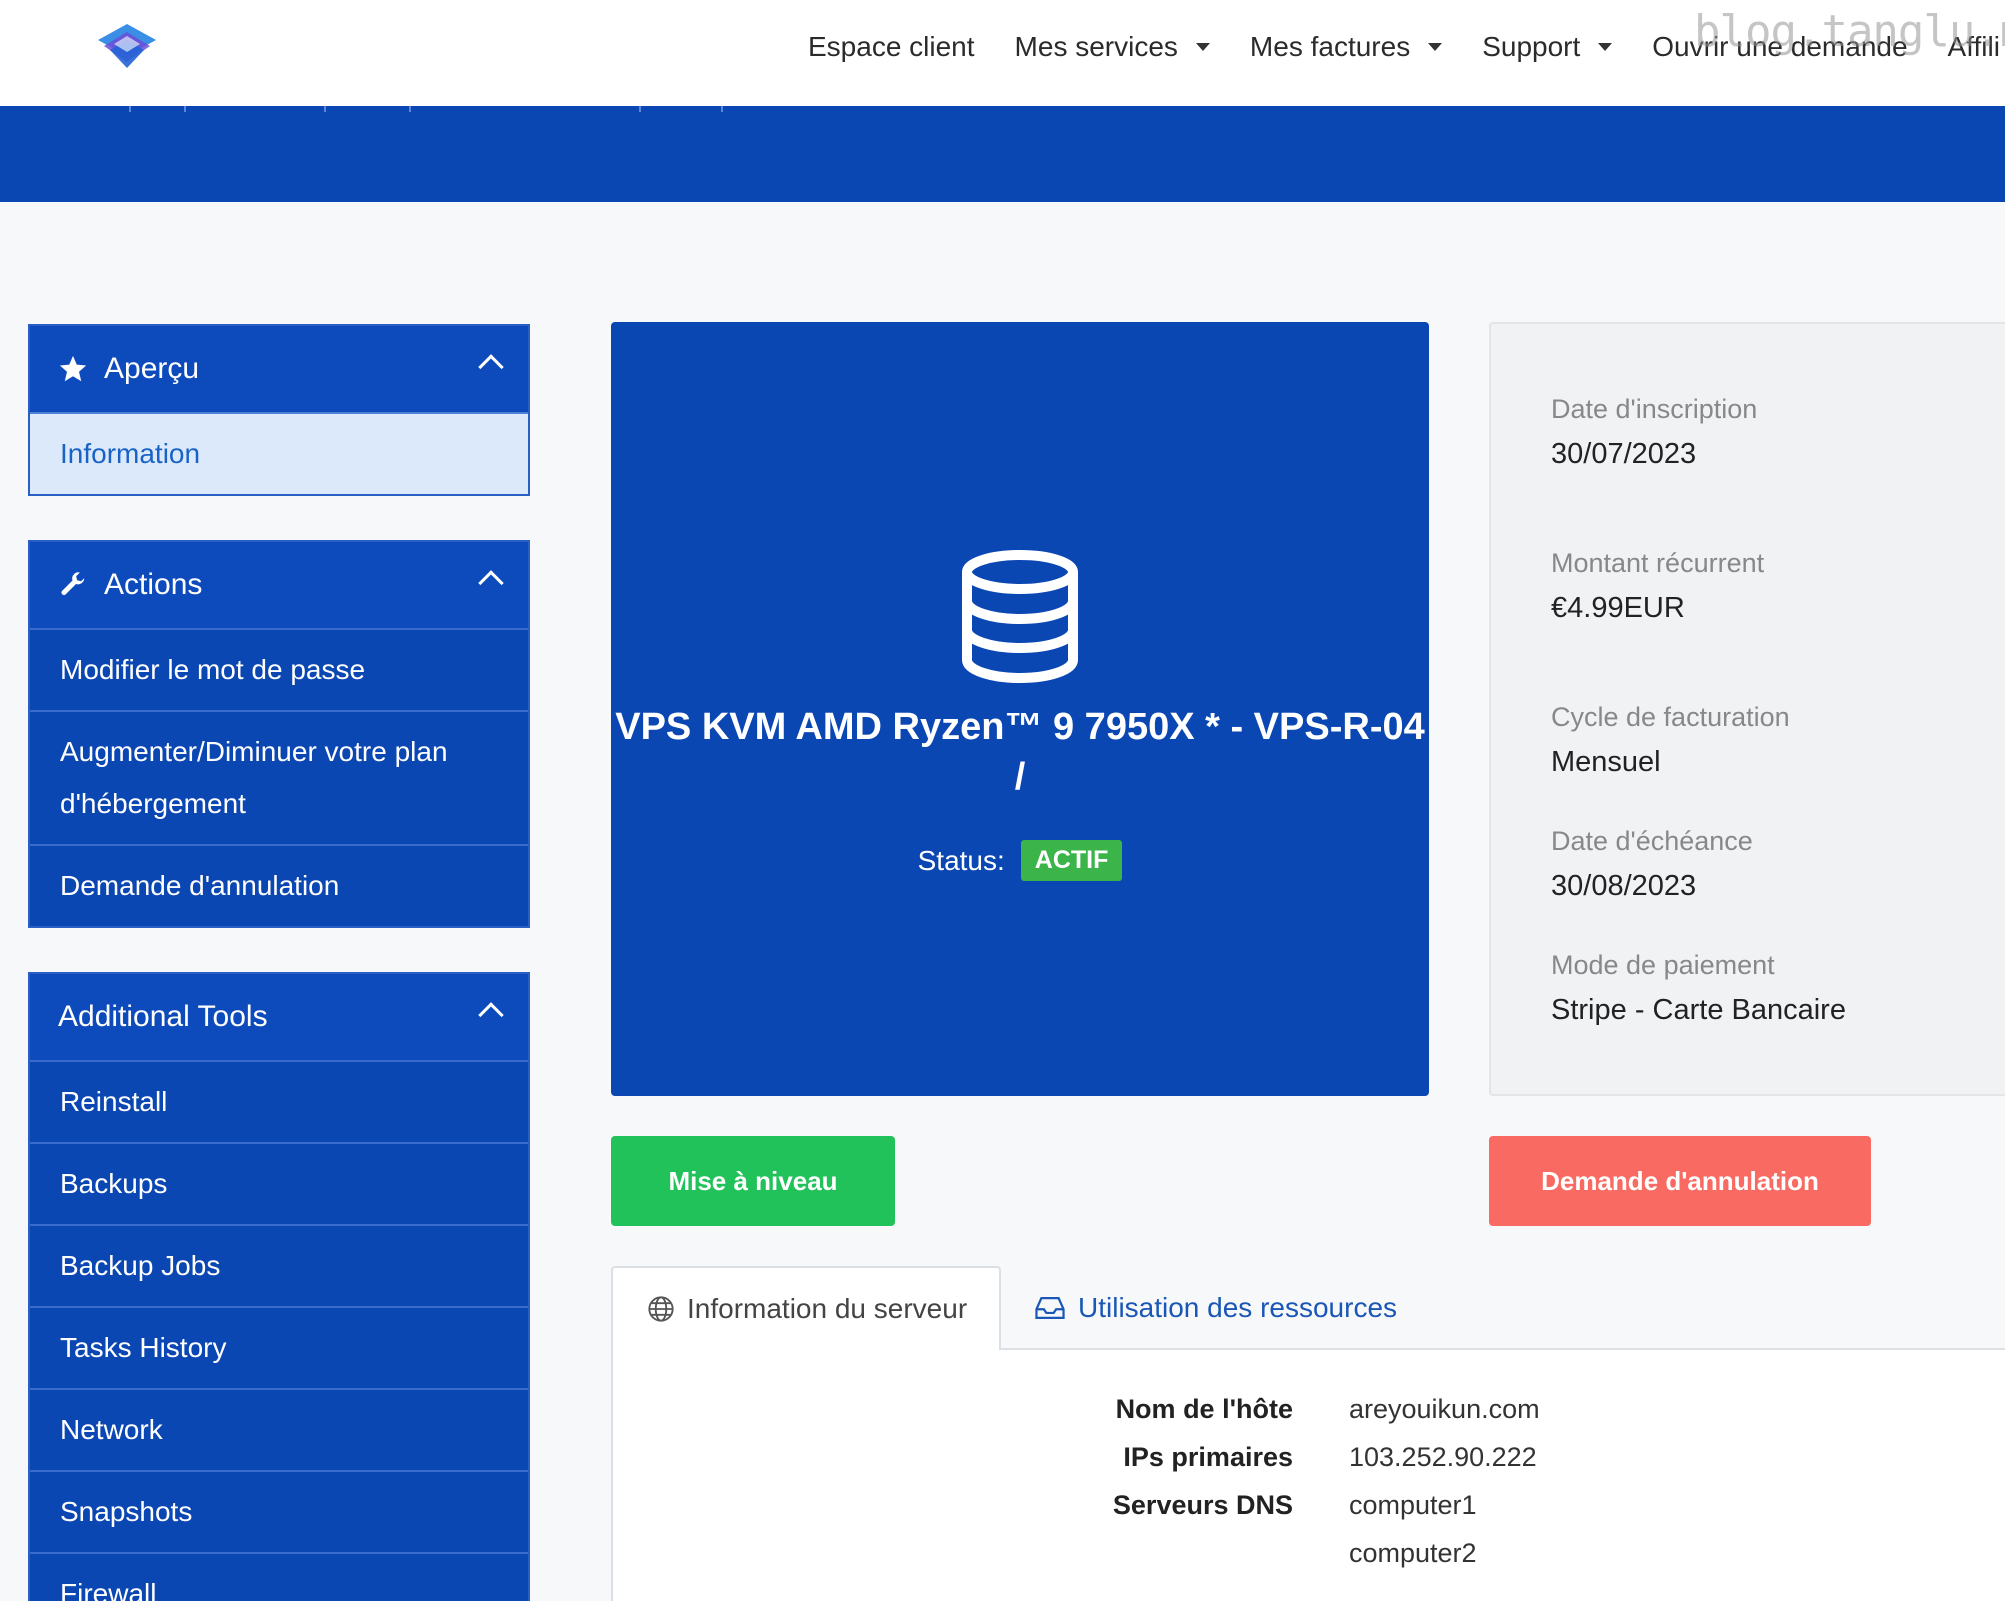 The height and width of the screenshot is (1601, 2005). I want to click on tab-server-info: Information du serveur, so click(806, 1308).